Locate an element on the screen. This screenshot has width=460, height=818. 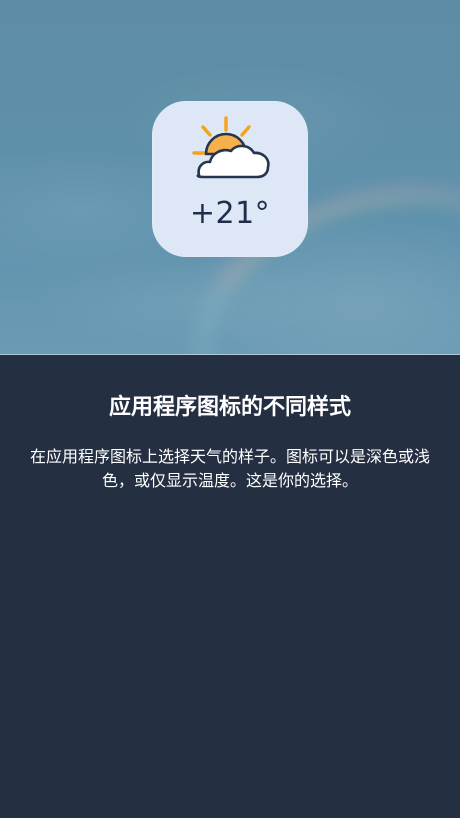
page-title: 应用程序图标的不同样式 is located at coordinates (229, 407).